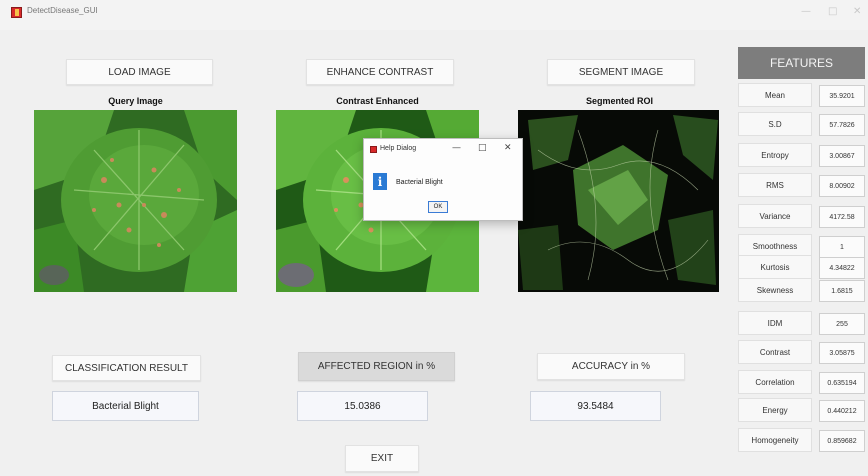 The width and height of the screenshot is (868, 476). What do you see at coordinates (508, 148) in the screenshot?
I see `dialog-close-icon: ✕` at bounding box center [508, 148].